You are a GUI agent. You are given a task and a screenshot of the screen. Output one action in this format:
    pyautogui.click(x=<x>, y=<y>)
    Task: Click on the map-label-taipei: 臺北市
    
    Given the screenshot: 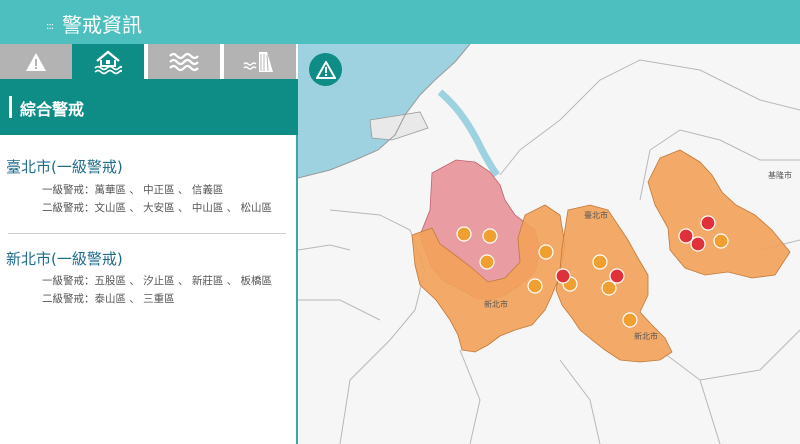 What is the action you would take?
    pyautogui.click(x=596, y=215)
    